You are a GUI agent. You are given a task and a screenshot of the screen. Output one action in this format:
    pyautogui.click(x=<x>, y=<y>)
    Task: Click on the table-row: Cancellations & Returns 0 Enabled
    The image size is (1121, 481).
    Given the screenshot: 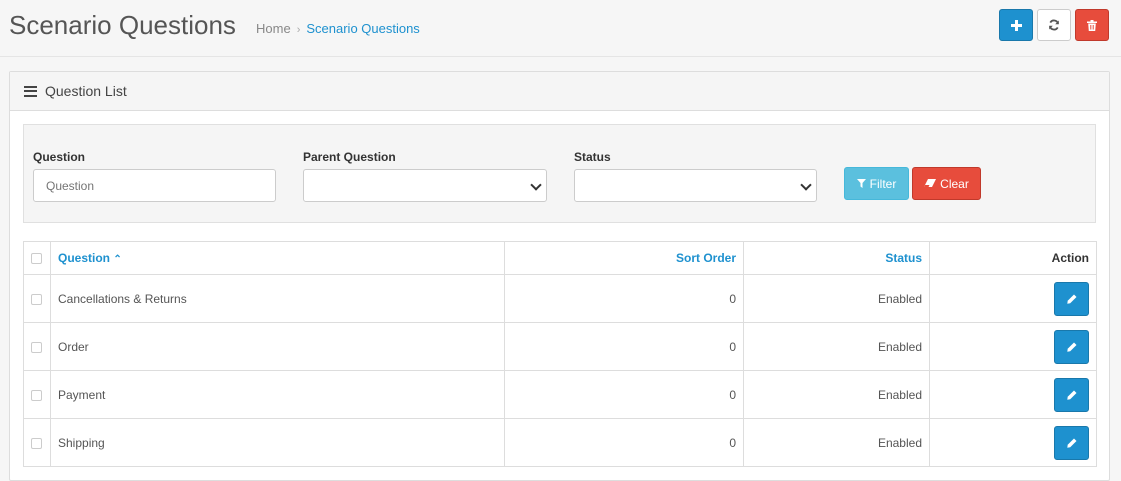 What is the action you would take?
    pyautogui.click(x=560, y=298)
    